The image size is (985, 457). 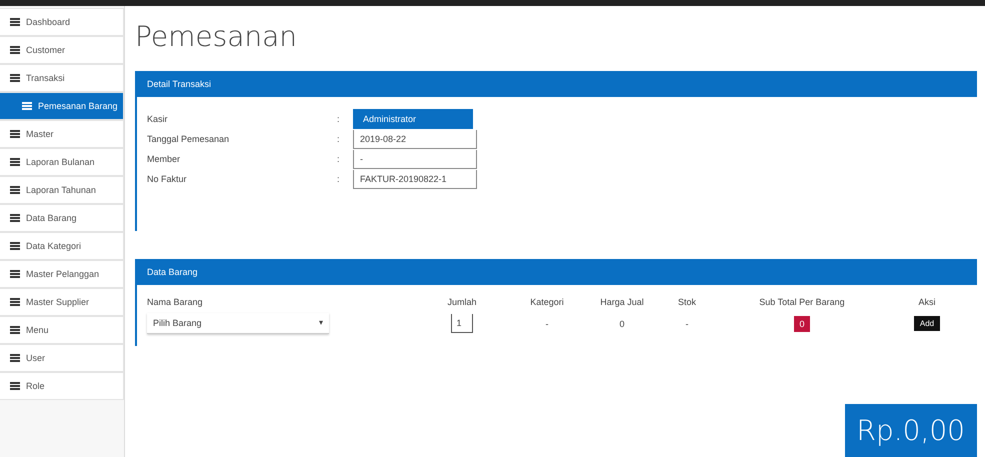 What do you see at coordinates (238, 323) in the screenshot?
I see `product-select: Pilih Barang ▾` at bounding box center [238, 323].